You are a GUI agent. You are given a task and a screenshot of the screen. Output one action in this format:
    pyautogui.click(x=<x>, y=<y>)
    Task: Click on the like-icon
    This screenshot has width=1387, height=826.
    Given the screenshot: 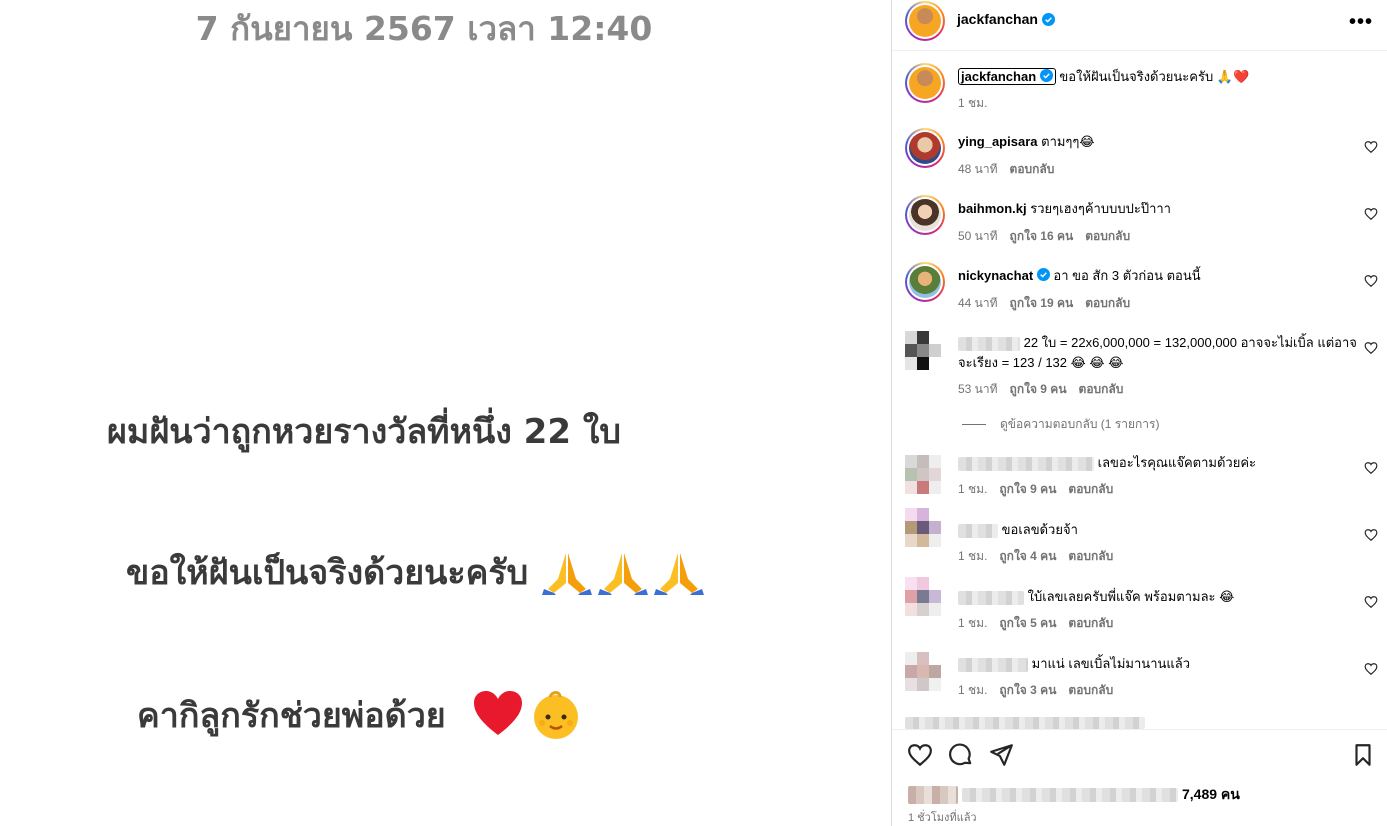 What is the action you would take?
    pyautogui.click(x=920, y=755)
    